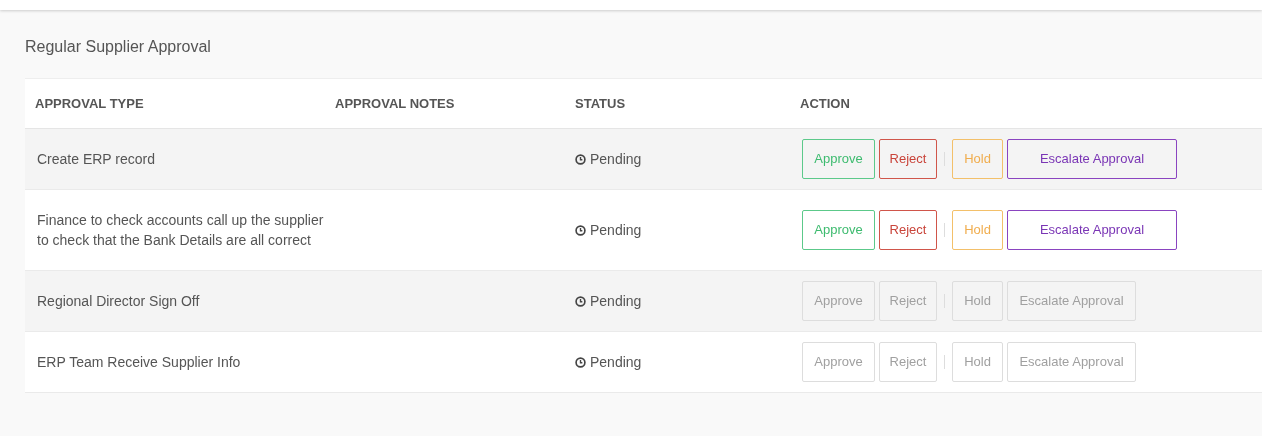  I want to click on column-header: APPROVAL TYPE, so click(89, 103).